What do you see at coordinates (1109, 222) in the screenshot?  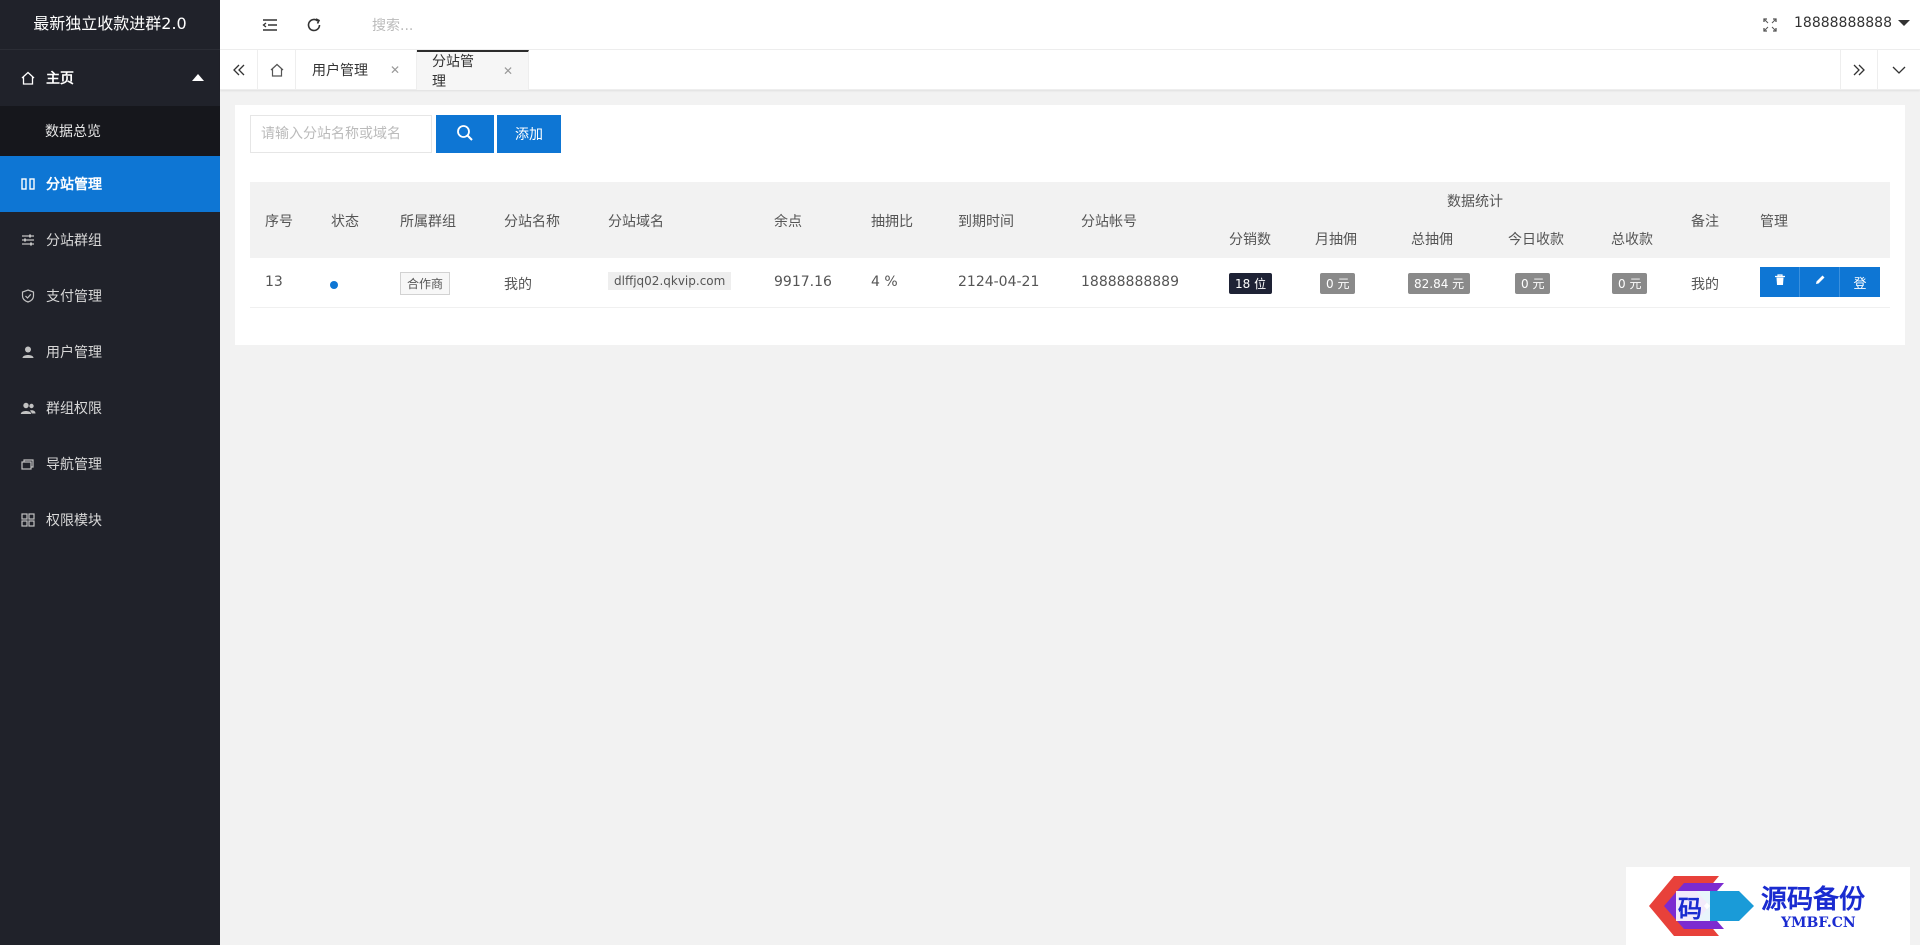 I see `col-account: 分站帐号` at bounding box center [1109, 222].